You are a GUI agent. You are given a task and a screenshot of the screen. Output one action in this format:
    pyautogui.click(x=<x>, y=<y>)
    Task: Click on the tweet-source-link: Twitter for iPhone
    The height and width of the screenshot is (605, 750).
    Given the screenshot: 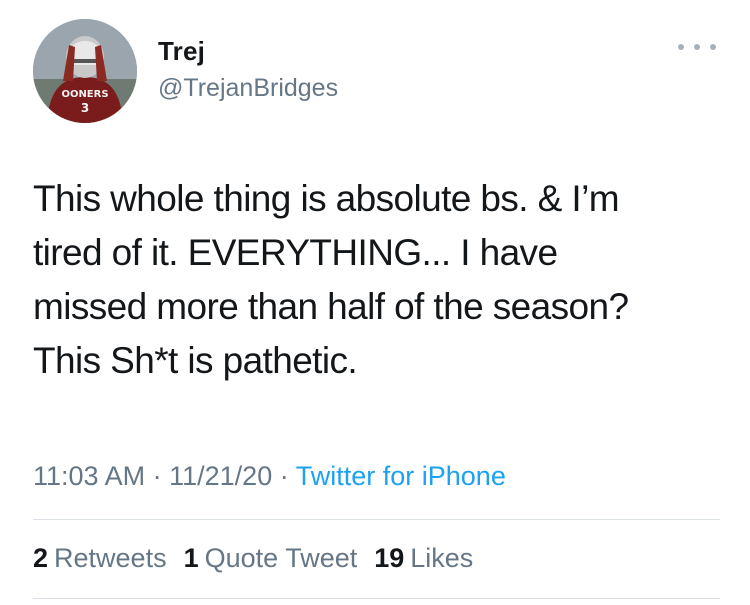 What is the action you would take?
    pyautogui.click(x=401, y=476)
    